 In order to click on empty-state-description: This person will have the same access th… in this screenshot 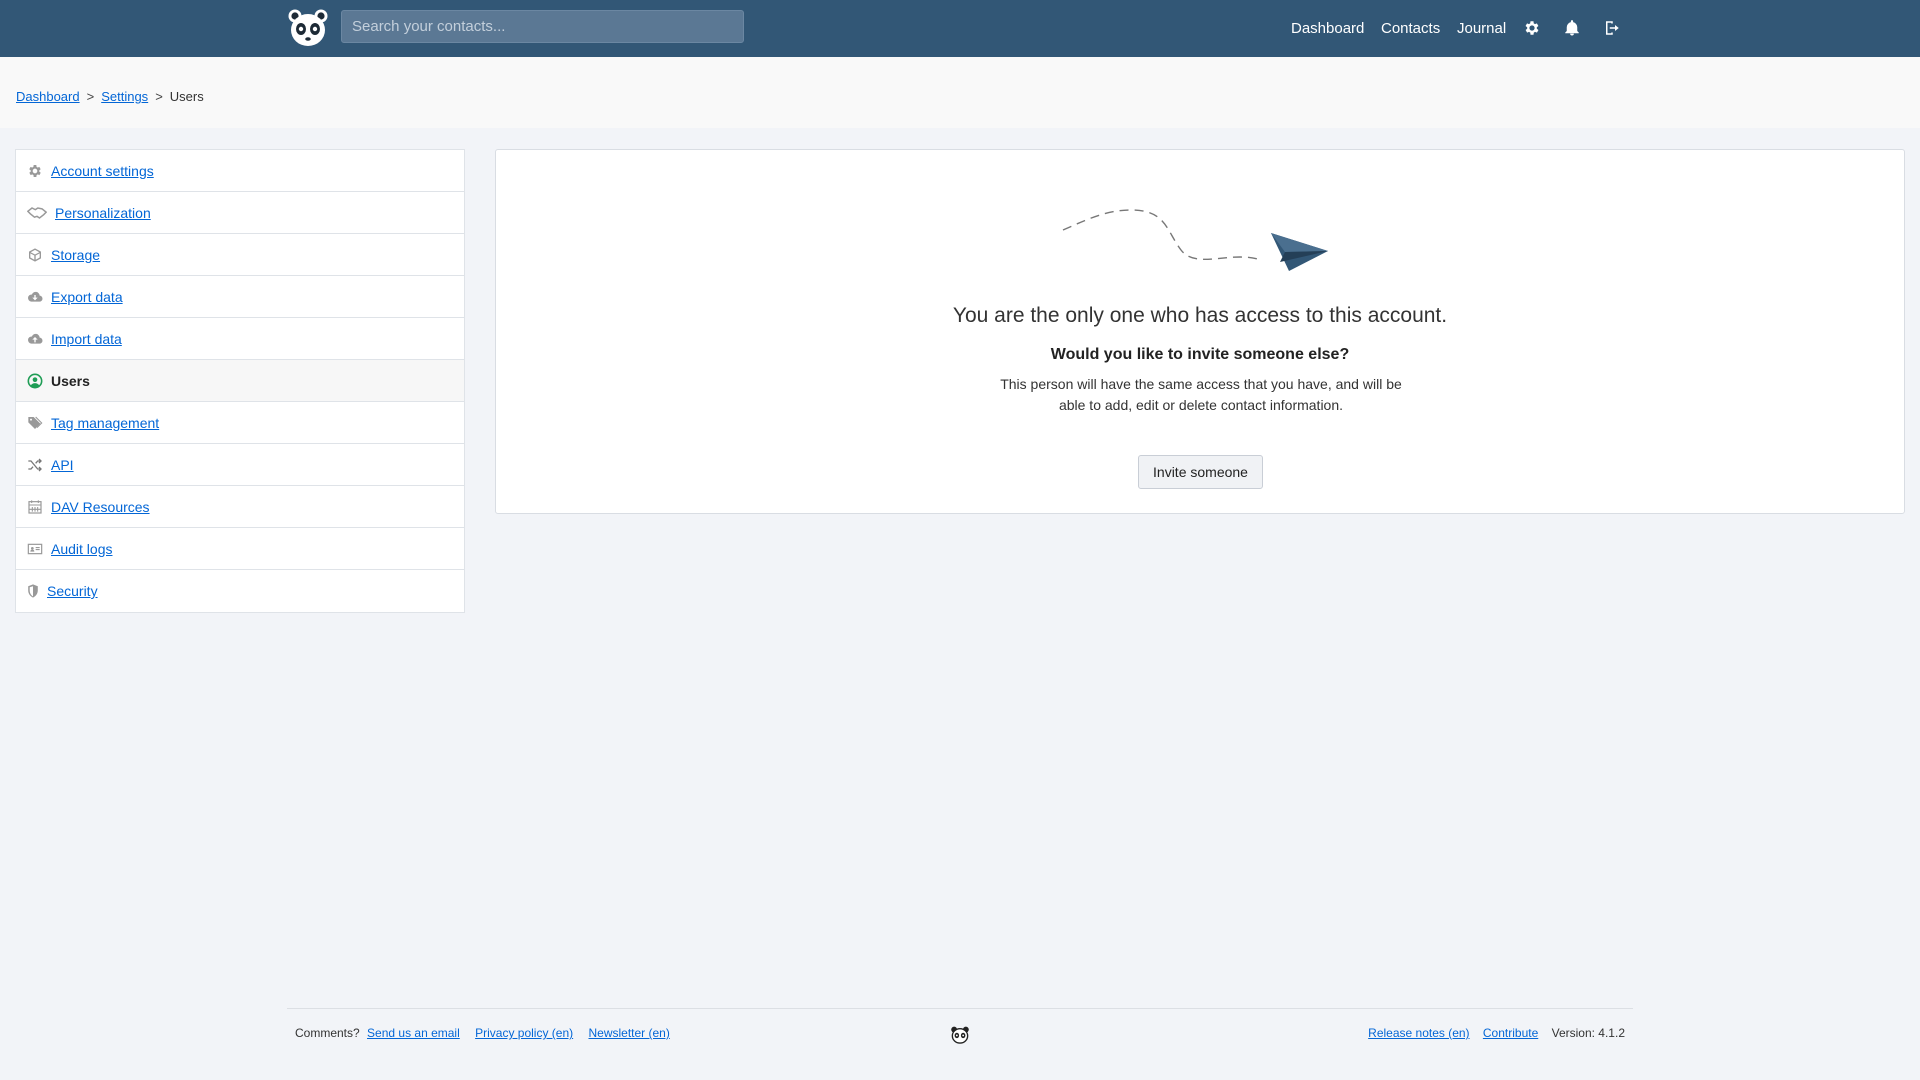, I will do `click(1201, 394)`.